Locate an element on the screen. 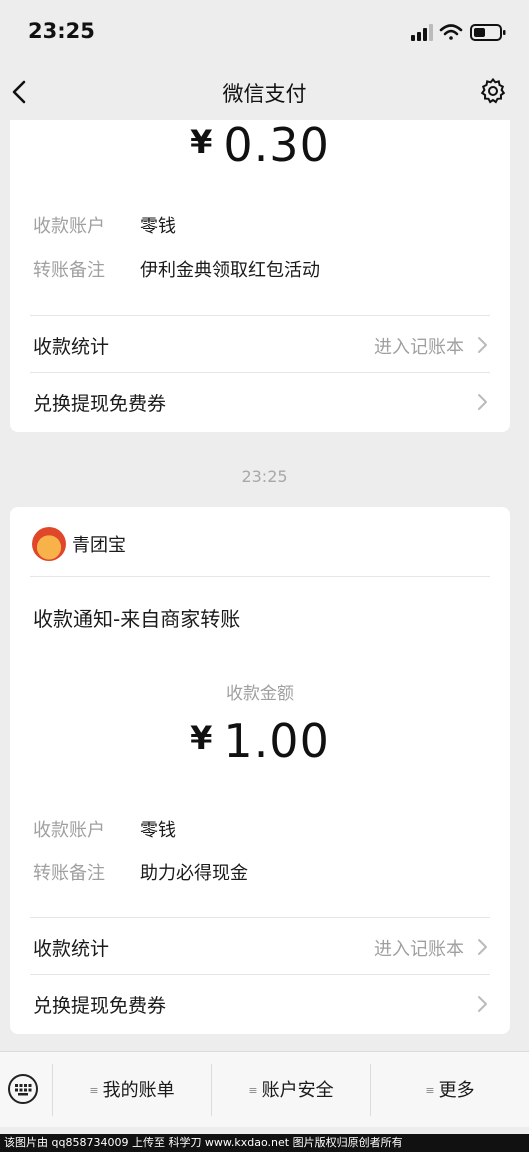  page-title: 微信支付 is located at coordinates (264, 94).